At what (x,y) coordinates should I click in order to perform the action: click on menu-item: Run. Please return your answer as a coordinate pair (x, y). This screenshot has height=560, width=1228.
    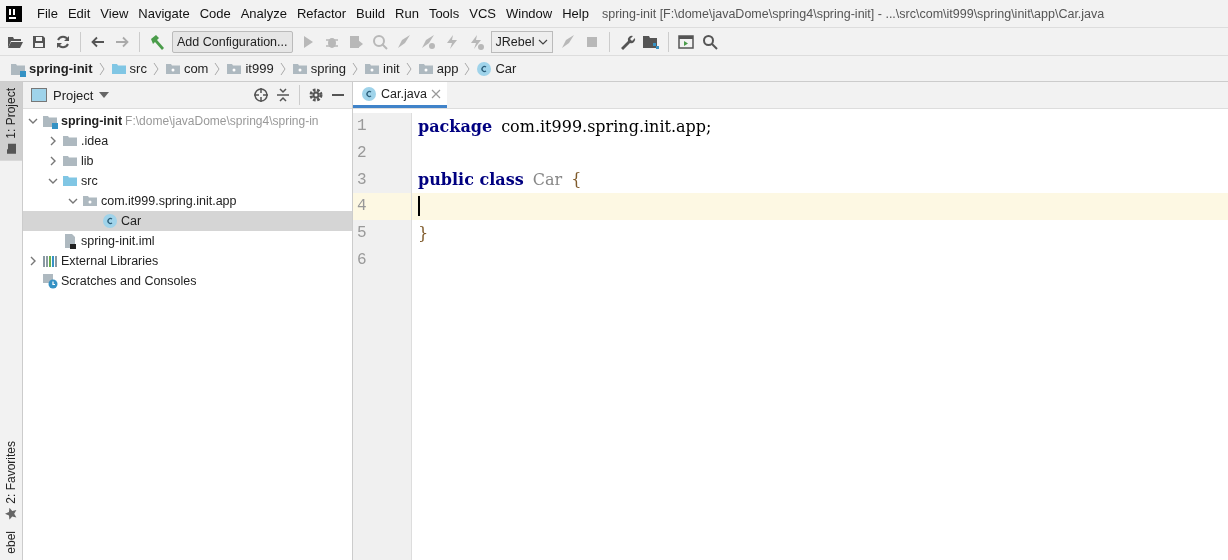
    Looking at the image, I should click on (407, 13).